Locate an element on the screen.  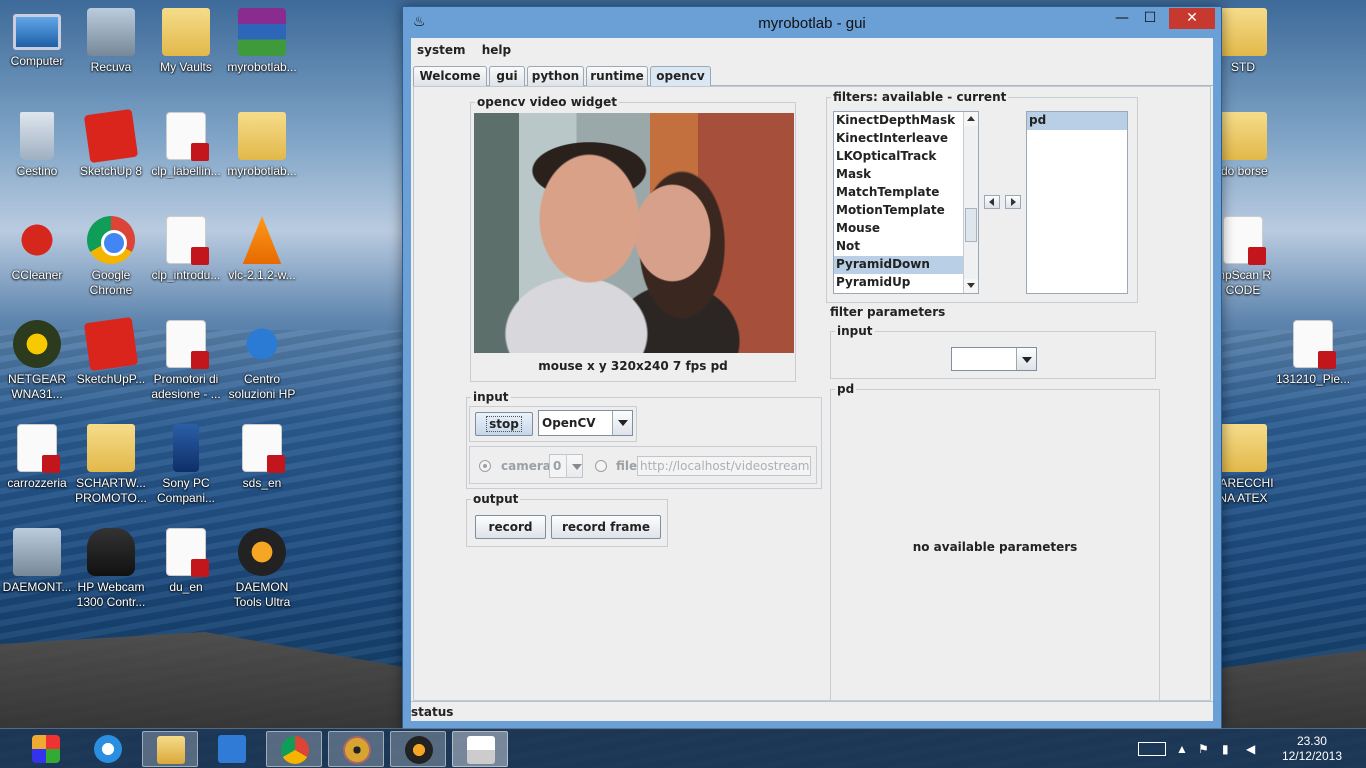
desktop-icon: Cestino is located at coordinates (37, 145).